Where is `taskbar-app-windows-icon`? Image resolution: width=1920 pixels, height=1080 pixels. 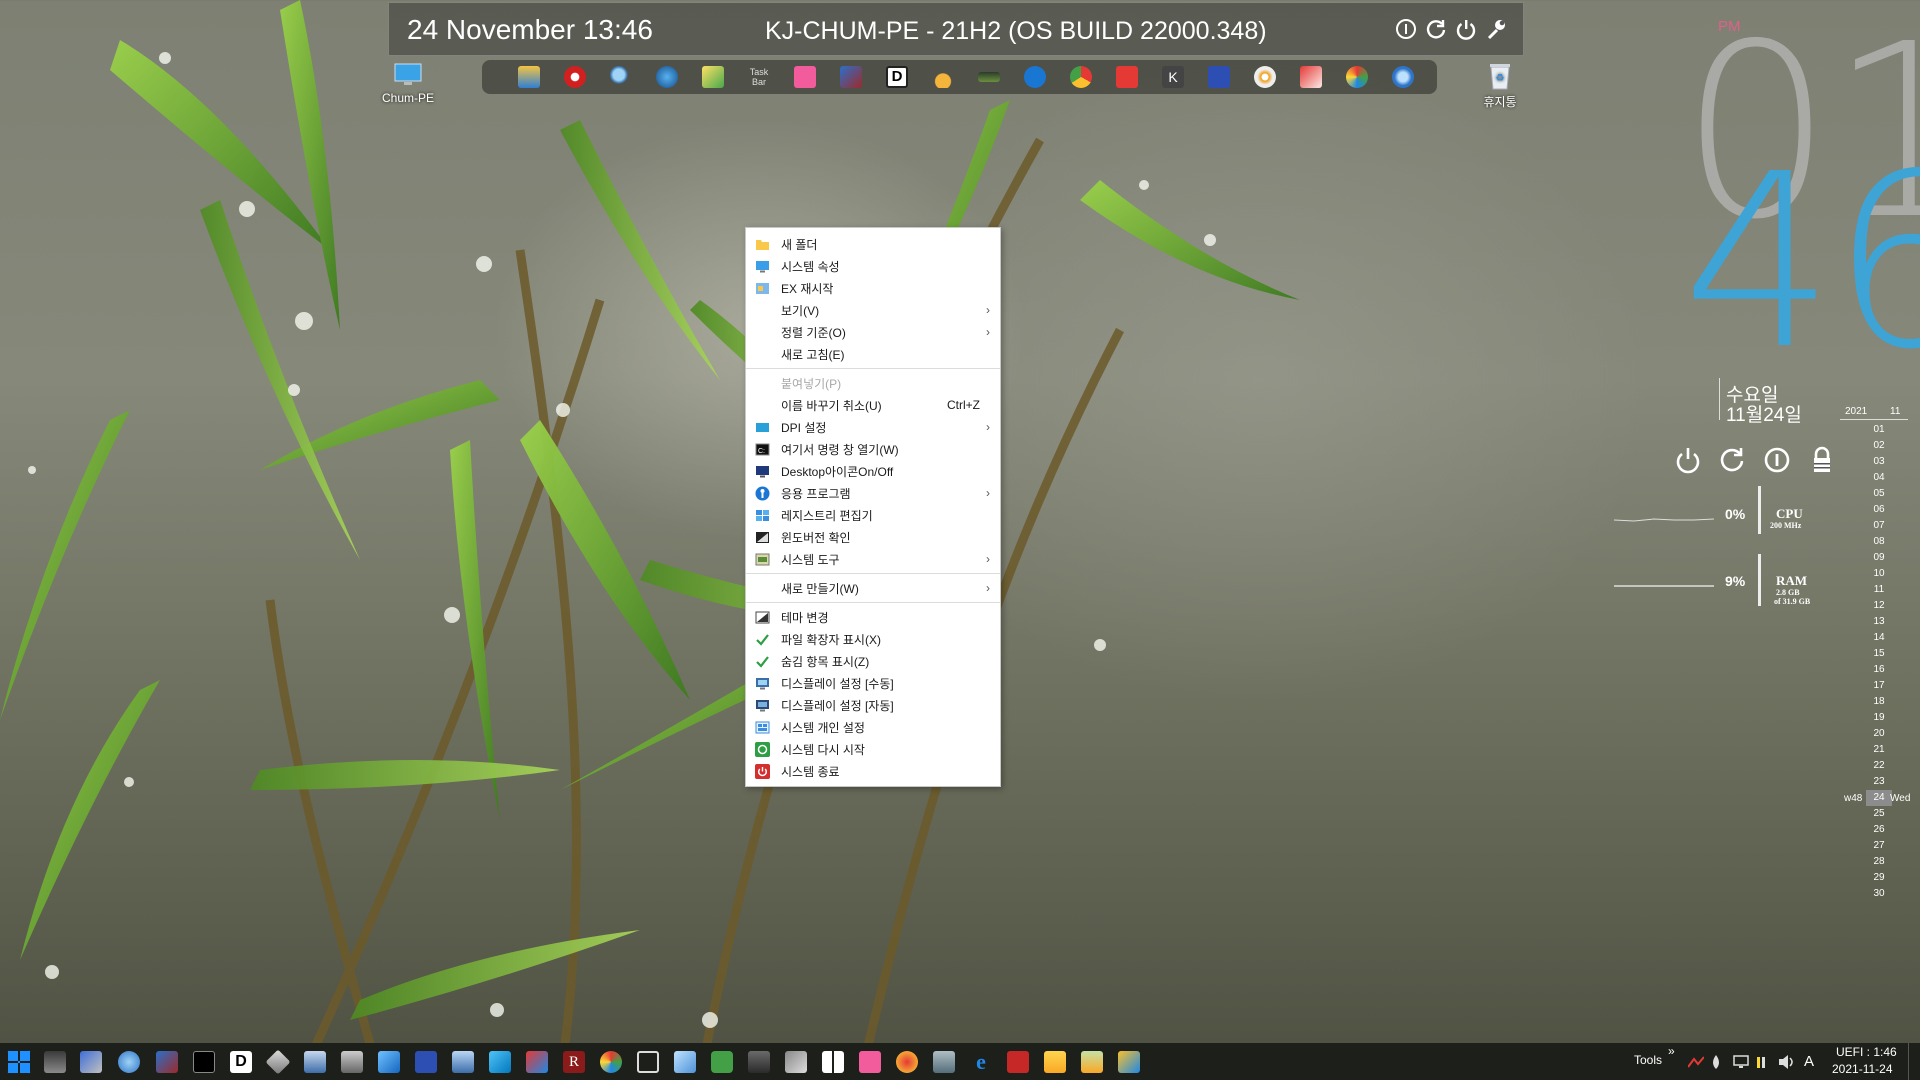
taskbar-app-windows-icon is located at coordinates (389, 1062).